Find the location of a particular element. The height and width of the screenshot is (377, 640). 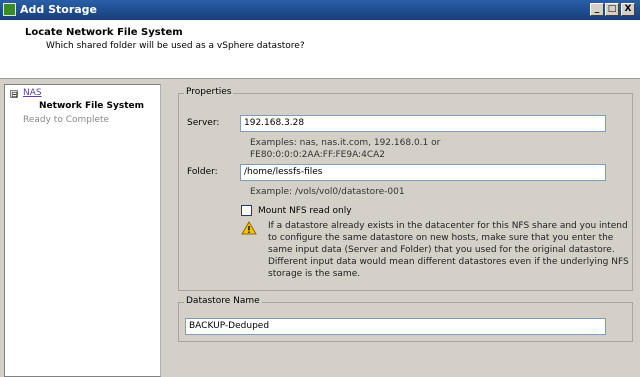

server-examples-line2: FE80:0:0:0:2AA:FF:FE9A:4CA2 is located at coordinates (317, 155).